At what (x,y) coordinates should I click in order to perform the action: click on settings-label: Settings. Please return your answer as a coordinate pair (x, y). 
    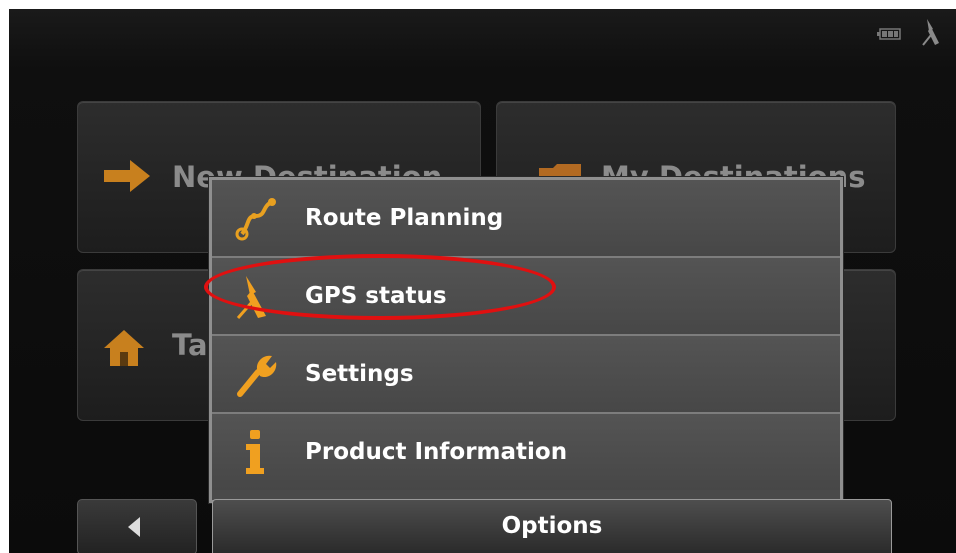
    Looking at the image, I should click on (359, 374).